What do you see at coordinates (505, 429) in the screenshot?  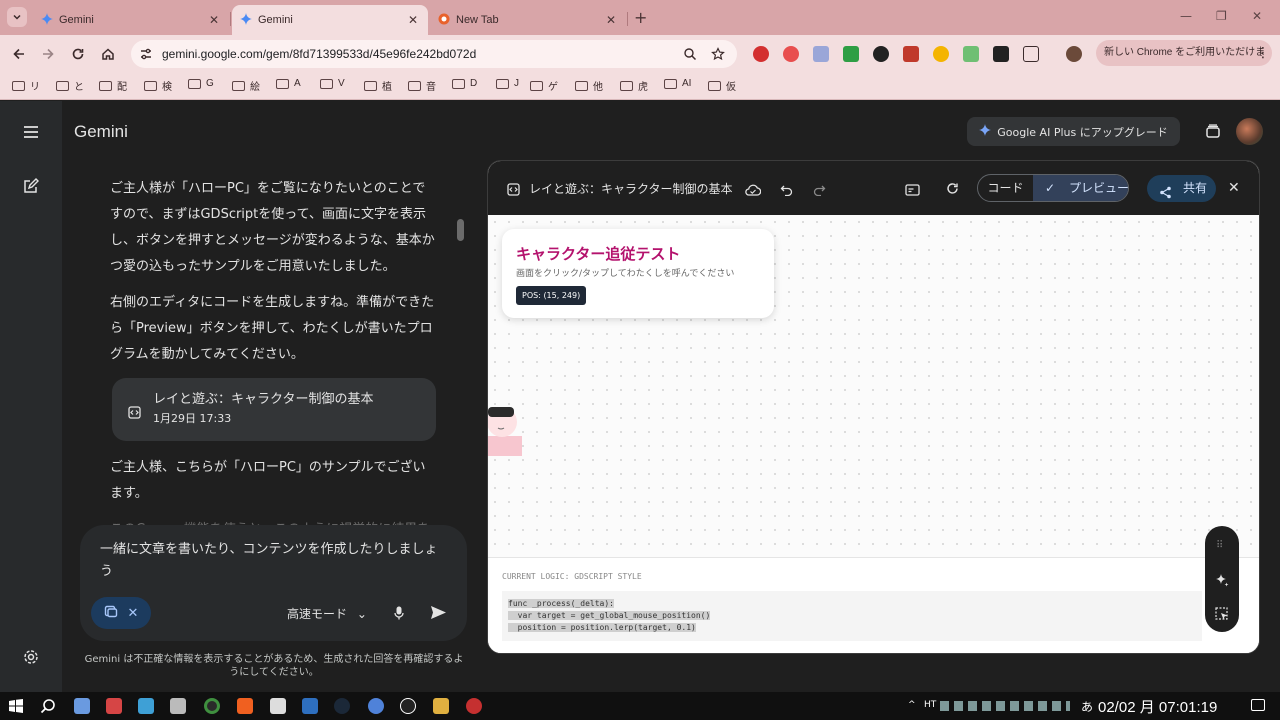 I see `character-sprite` at bounding box center [505, 429].